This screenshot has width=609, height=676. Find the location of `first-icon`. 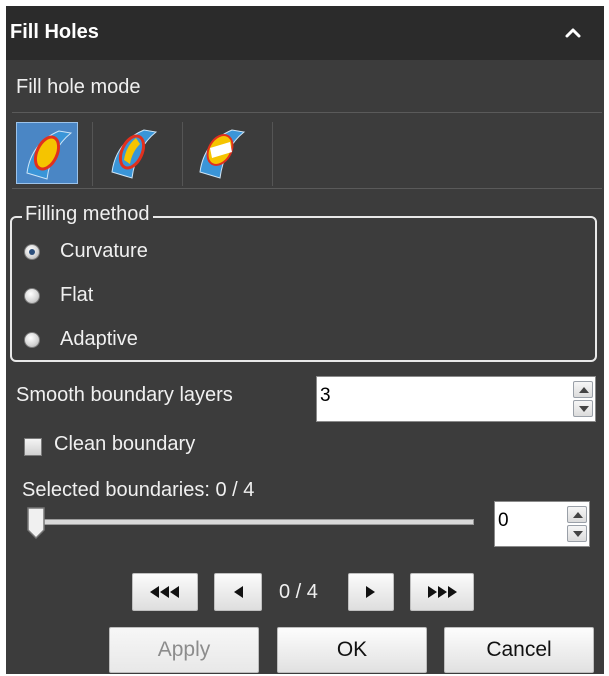

first-icon is located at coordinates (164, 592).